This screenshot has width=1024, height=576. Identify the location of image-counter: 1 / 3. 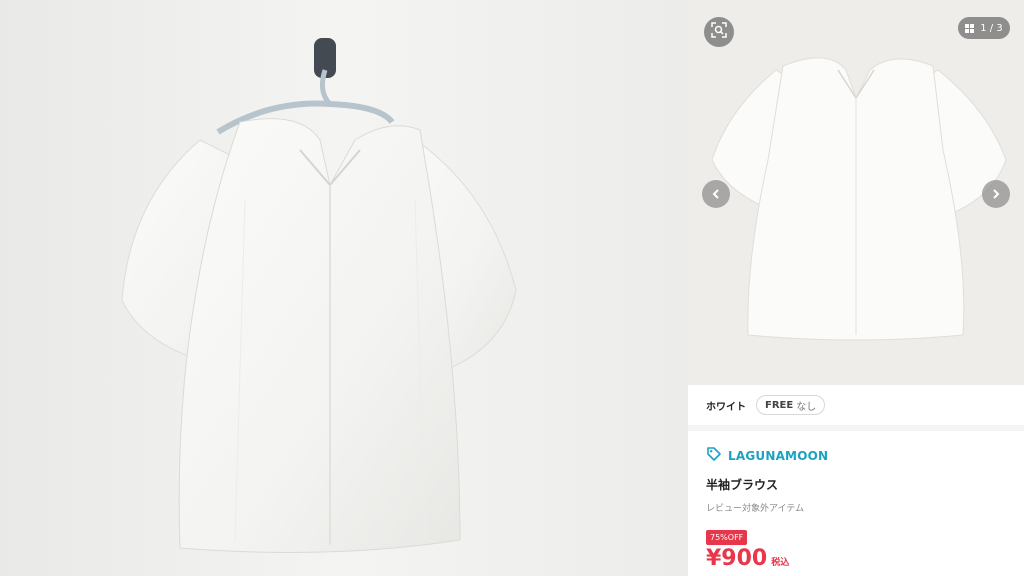
(991, 28).